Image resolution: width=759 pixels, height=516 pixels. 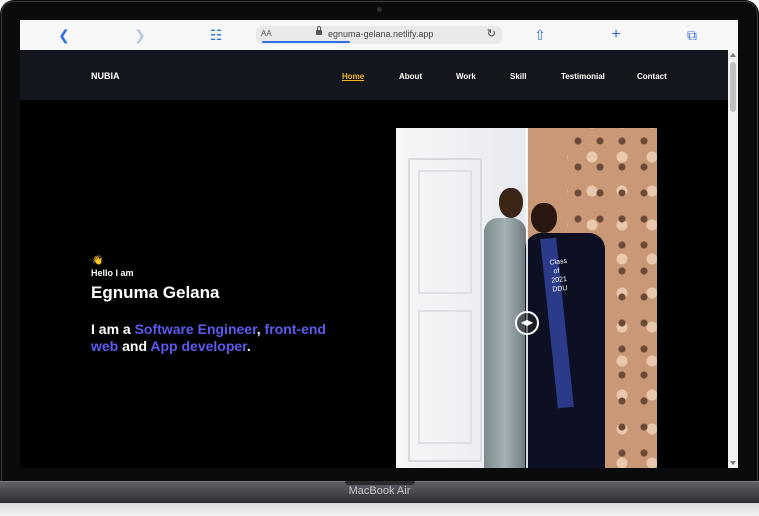 What do you see at coordinates (379, 509) in the screenshot?
I see `laptop-foot` at bounding box center [379, 509].